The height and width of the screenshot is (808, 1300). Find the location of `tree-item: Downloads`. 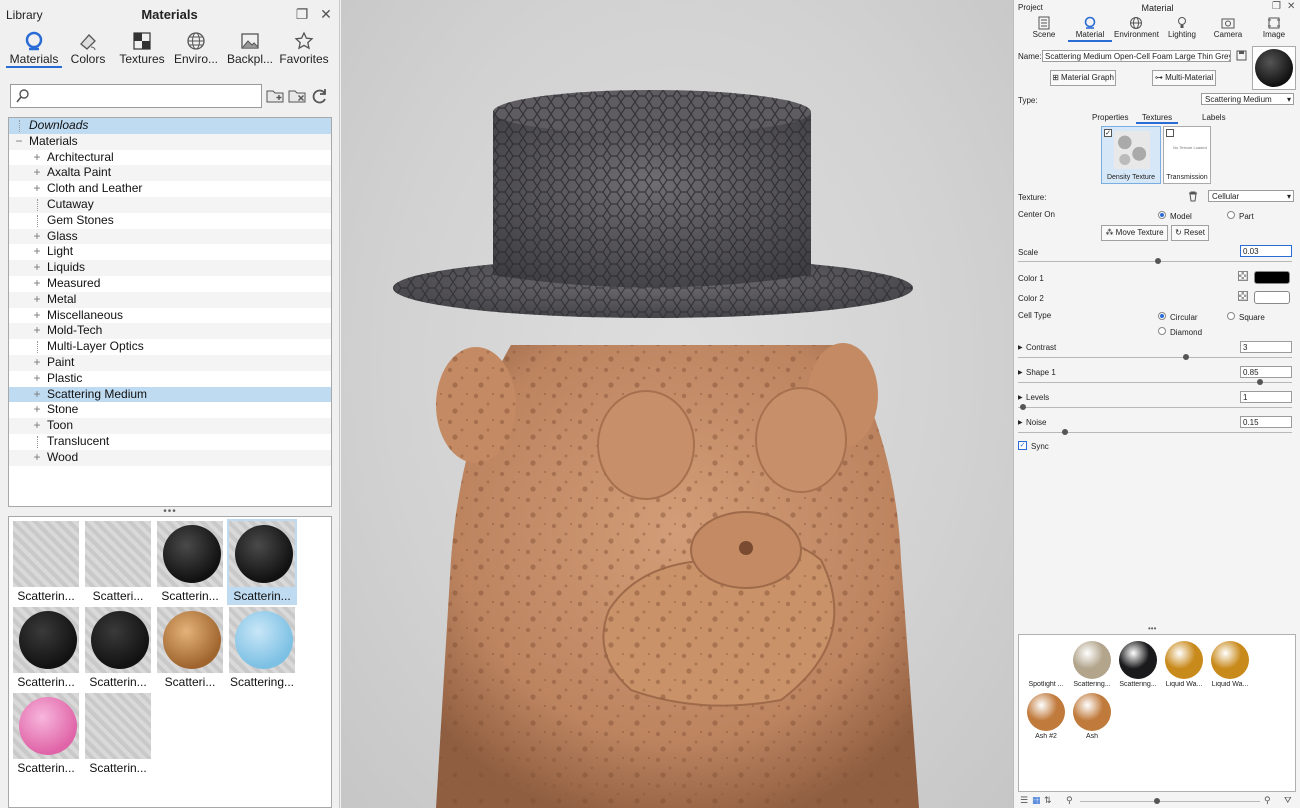

tree-item: Downloads is located at coordinates (170, 126).